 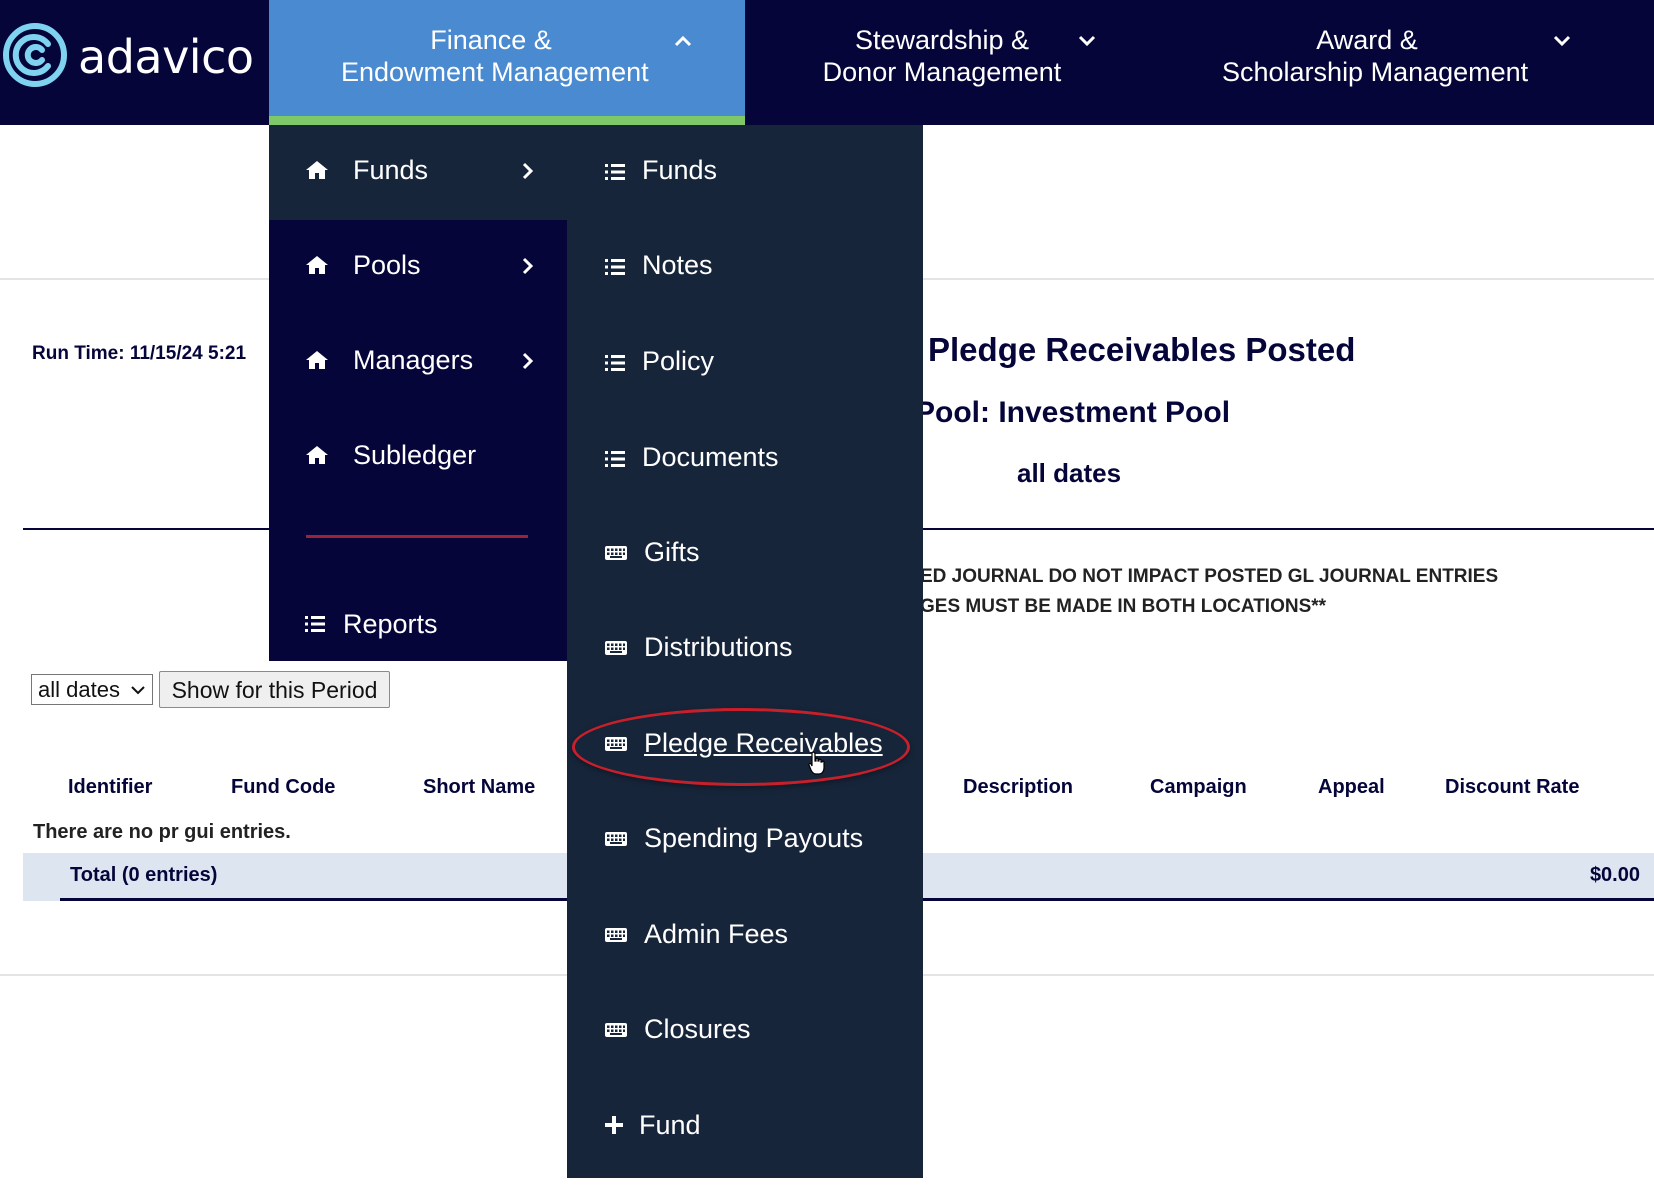 What do you see at coordinates (415, 455) in the screenshot?
I see `menu-item-label: Subledger` at bounding box center [415, 455].